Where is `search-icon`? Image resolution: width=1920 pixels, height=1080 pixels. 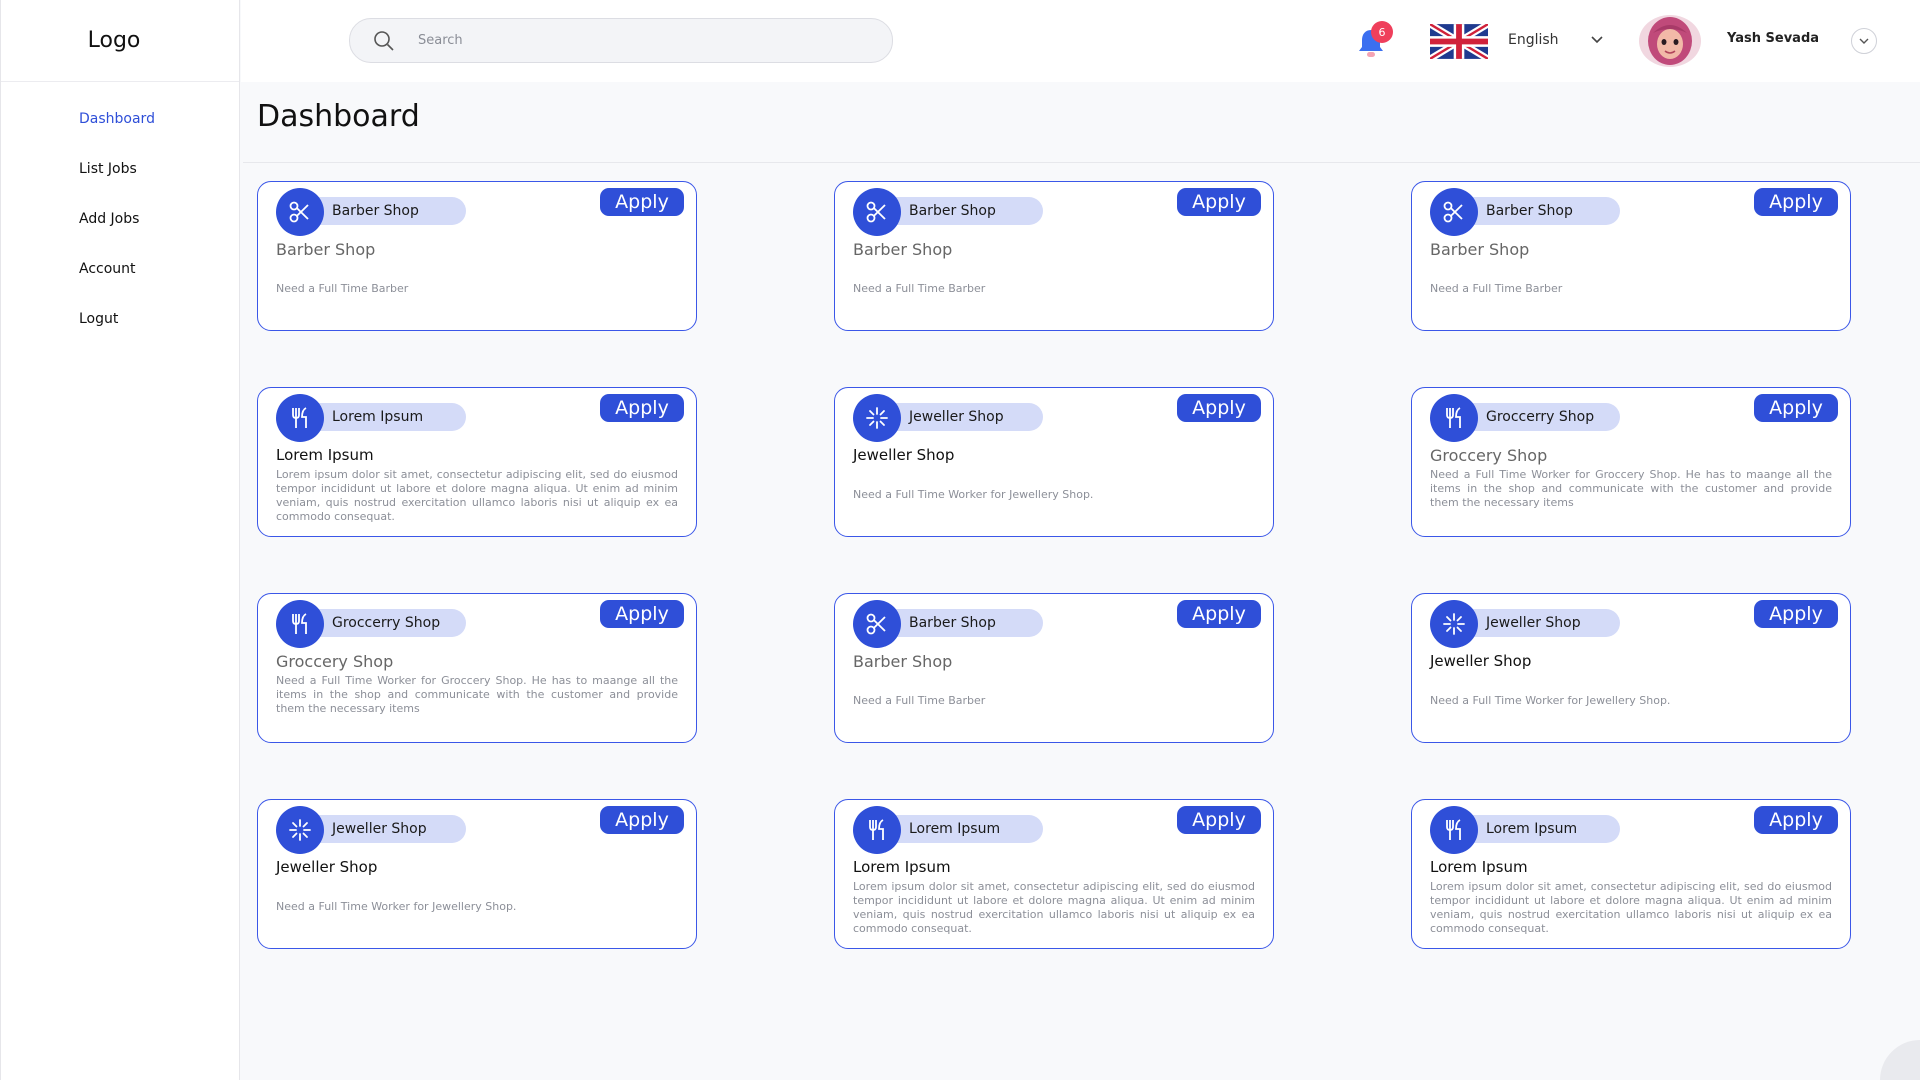
search-icon is located at coordinates (384, 40).